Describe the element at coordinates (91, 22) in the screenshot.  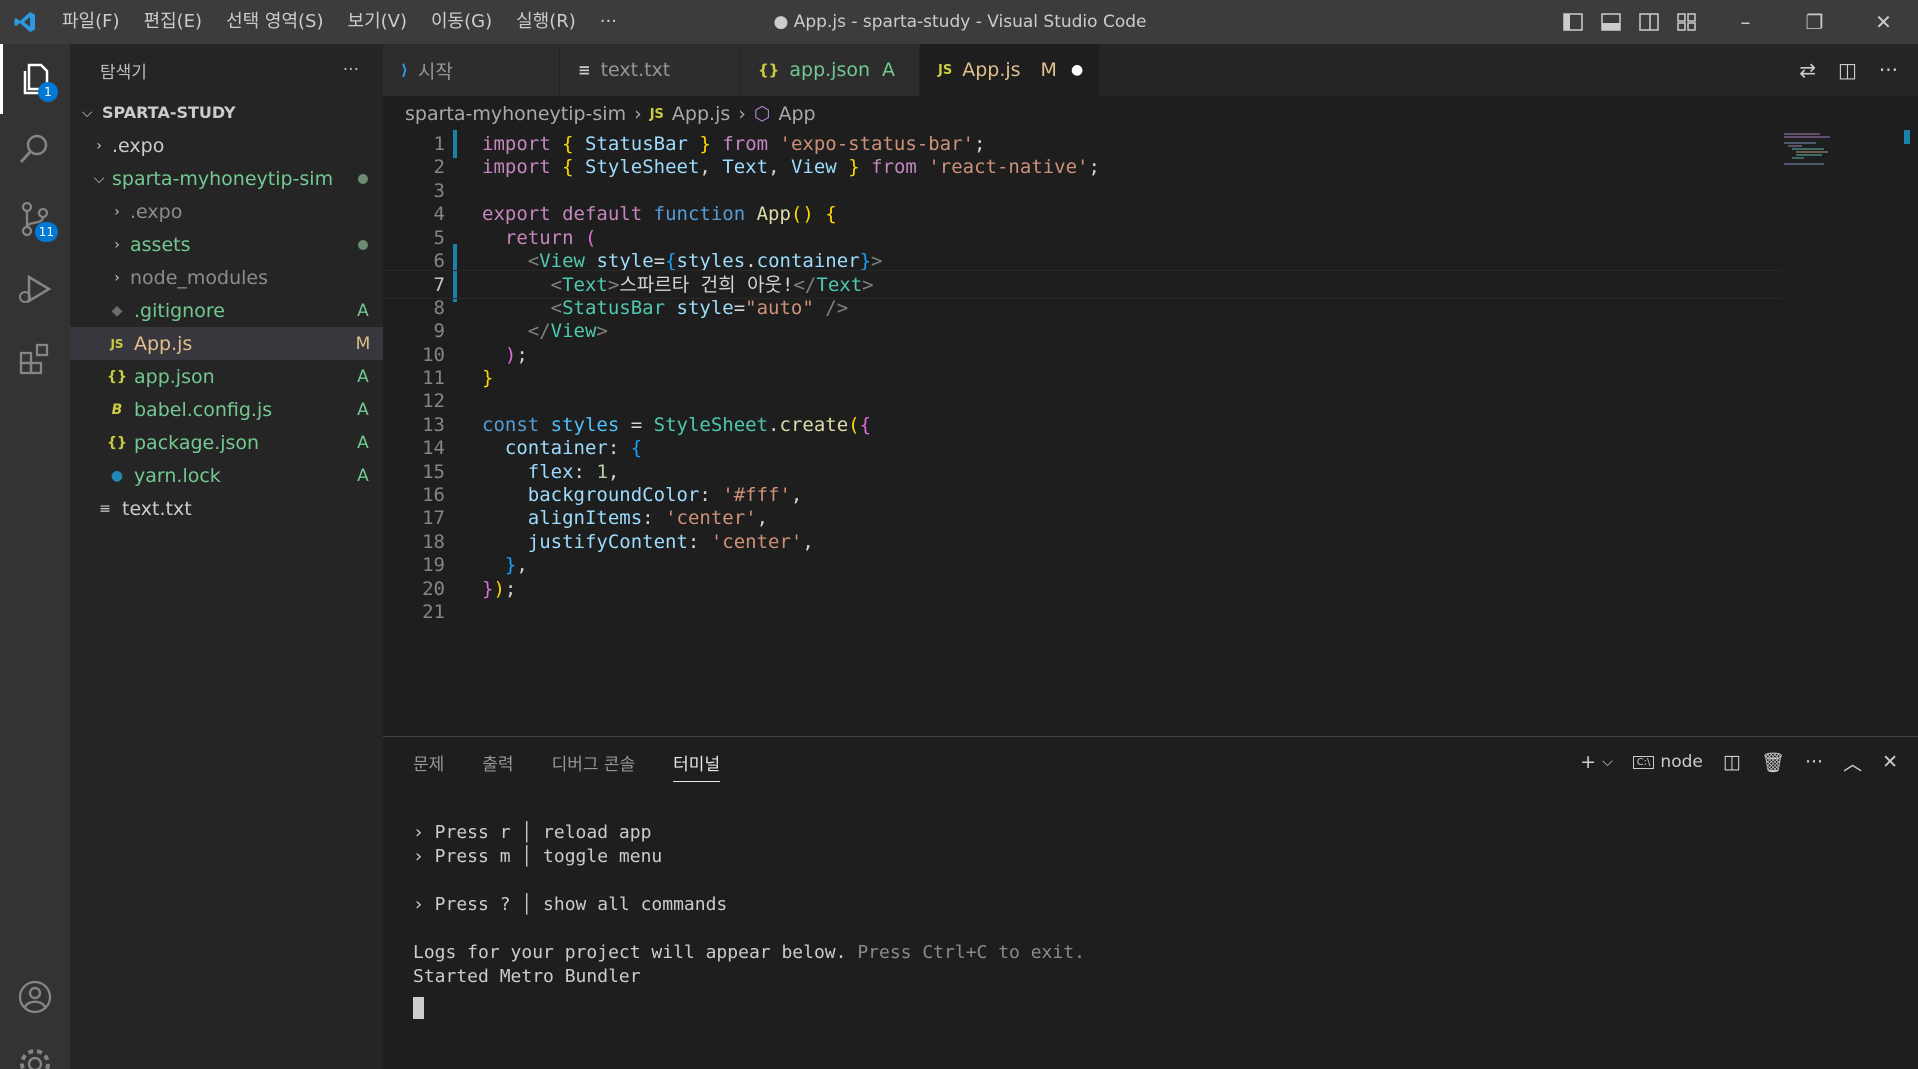
I see `menu-file: 파일(F)` at that location.